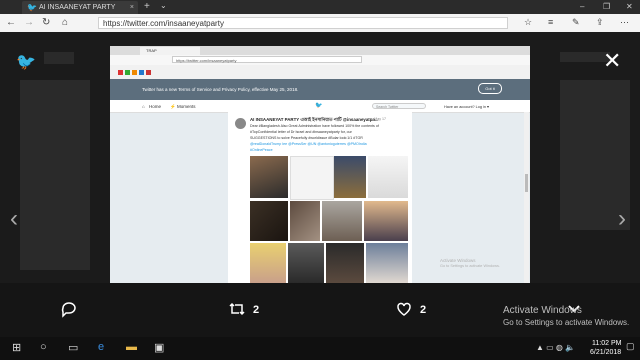 Image resolution: width=640 pixels, height=360 pixels. I want to click on refresh-icon: ↻, so click(46, 22).